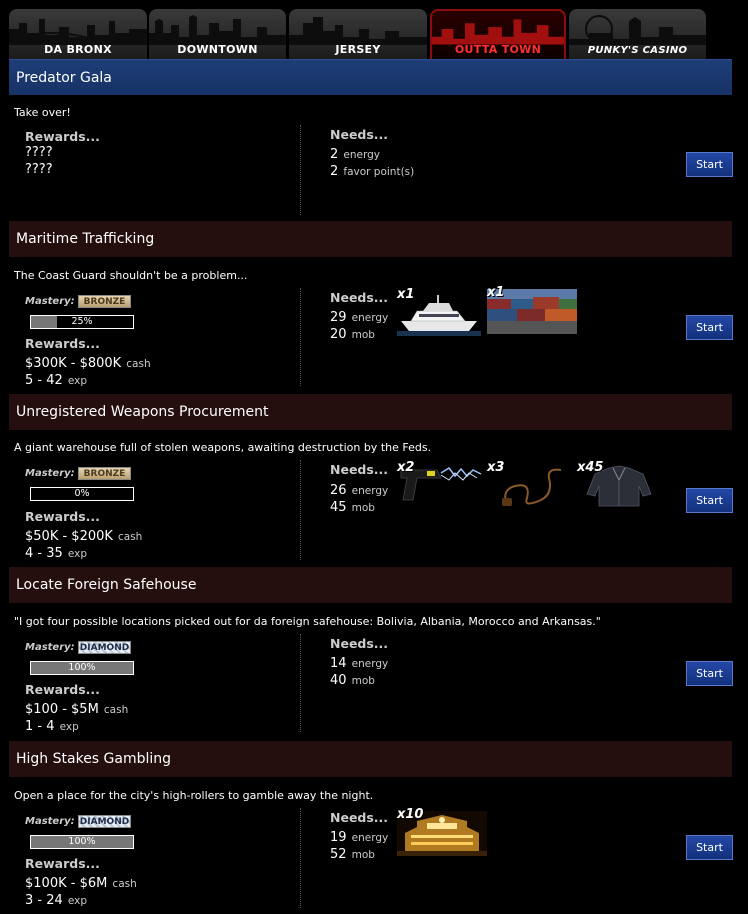  I want to click on need-favor-points: 2 favor point(s), so click(372, 169).